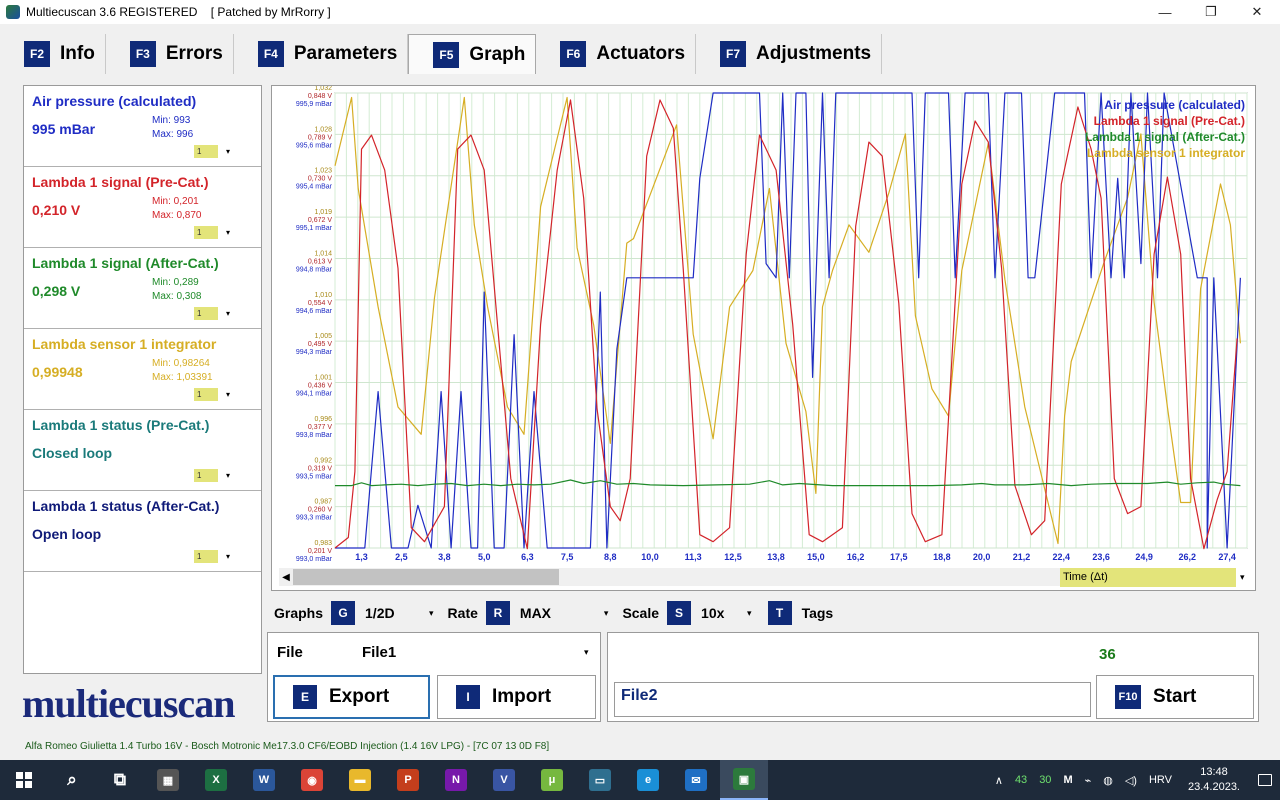  What do you see at coordinates (1175, 697) in the screenshot?
I see `start-button: F10 Start` at bounding box center [1175, 697].